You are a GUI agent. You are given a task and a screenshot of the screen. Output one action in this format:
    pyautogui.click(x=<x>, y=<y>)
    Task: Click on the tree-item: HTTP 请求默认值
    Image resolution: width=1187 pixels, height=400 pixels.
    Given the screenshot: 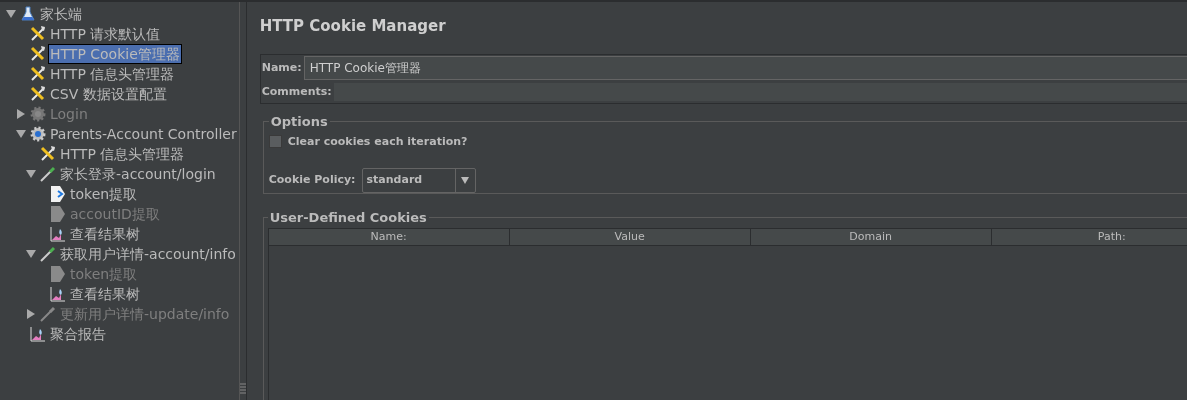 What is the action you would take?
    pyautogui.click(x=105, y=34)
    